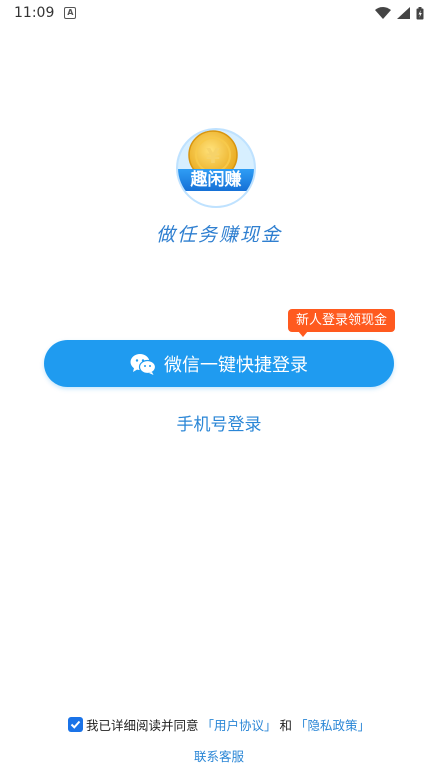 The height and width of the screenshot is (778, 438). I want to click on agreement-text: 我已详细阅读并同意, so click(142, 725).